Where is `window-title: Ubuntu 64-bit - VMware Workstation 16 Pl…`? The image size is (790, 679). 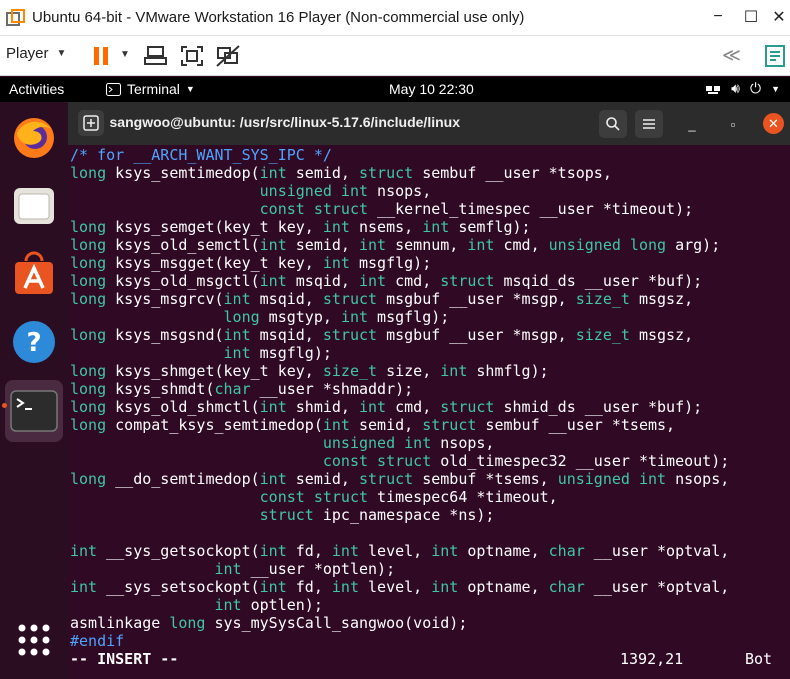 window-title: Ubuntu 64-bit - VMware Workstation 16 Pl… is located at coordinates (278, 17).